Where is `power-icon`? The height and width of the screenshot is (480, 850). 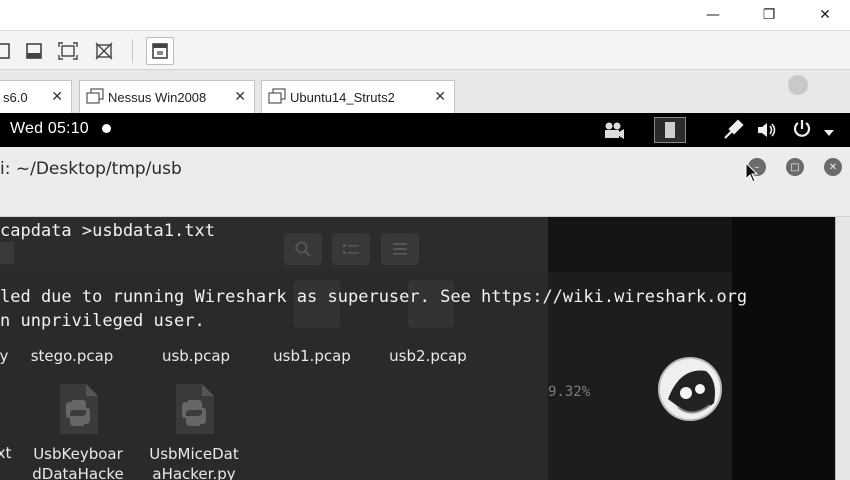 power-icon is located at coordinates (802, 131).